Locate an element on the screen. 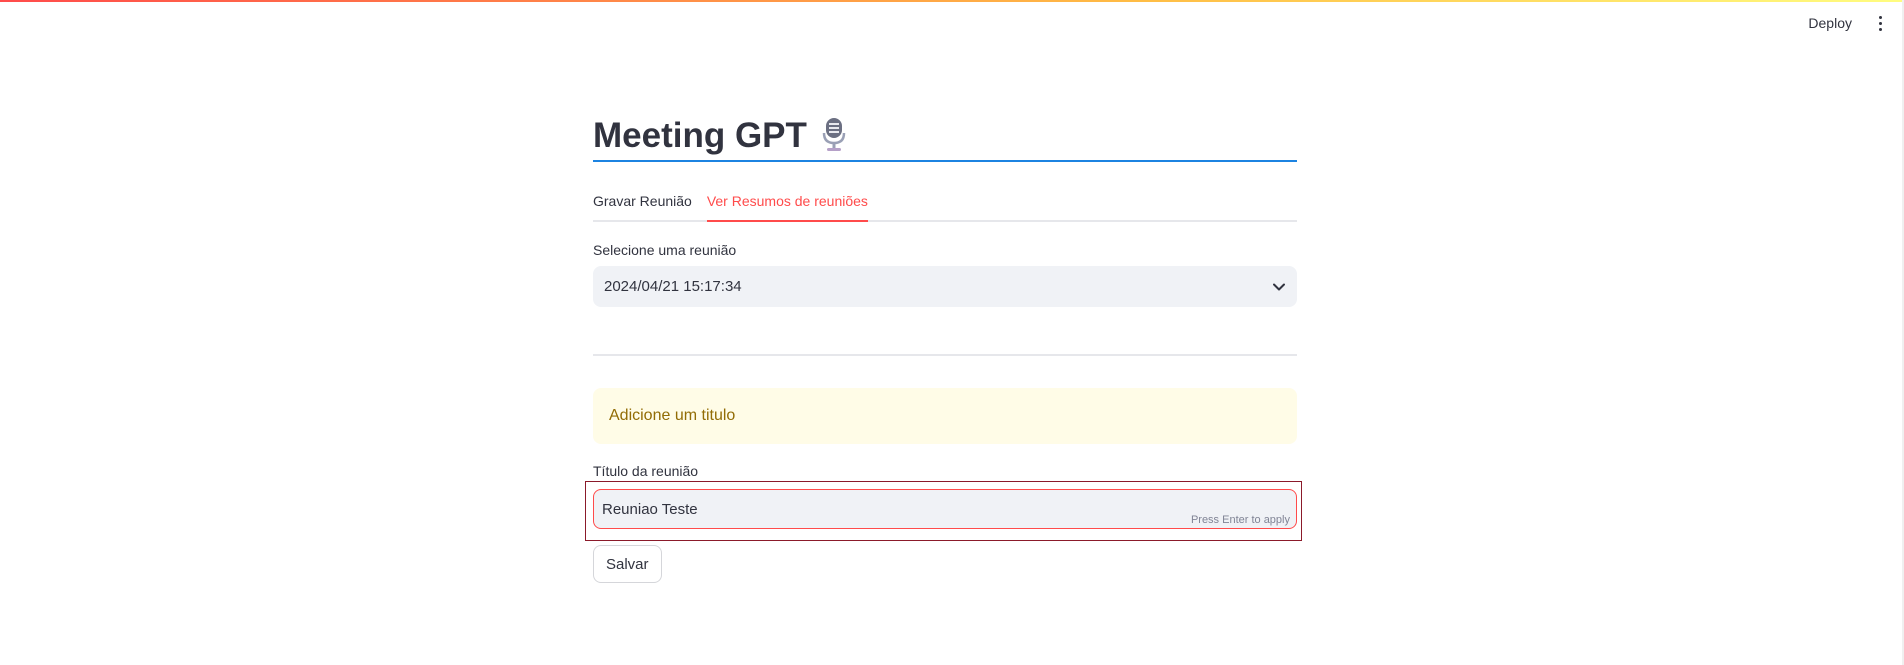 The height and width of the screenshot is (665, 1904). tab-ver-resumos: Ver Resumos de reuniões is located at coordinates (787, 205).